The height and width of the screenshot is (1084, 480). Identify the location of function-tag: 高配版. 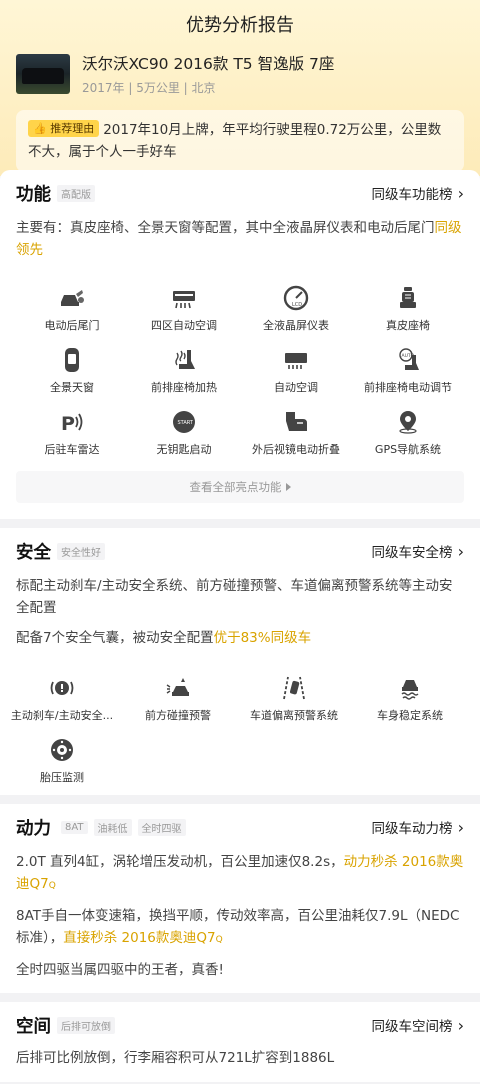
(76, 193).